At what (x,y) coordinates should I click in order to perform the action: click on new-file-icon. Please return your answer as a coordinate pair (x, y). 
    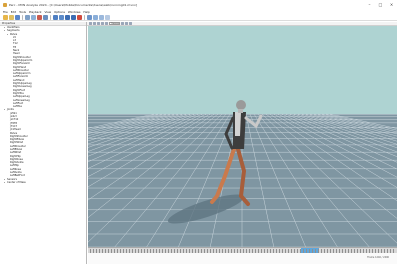
    Looking at the image, I should click on (5, 17).